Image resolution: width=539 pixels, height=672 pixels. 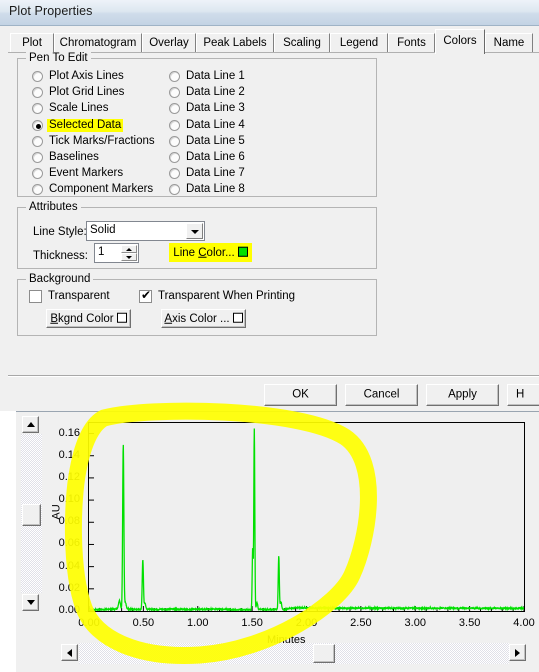 What do you see at coordinates (69, 587) in the screenshot?
I see `y-tick-label: 0.02` at bounding box center [69, 587].